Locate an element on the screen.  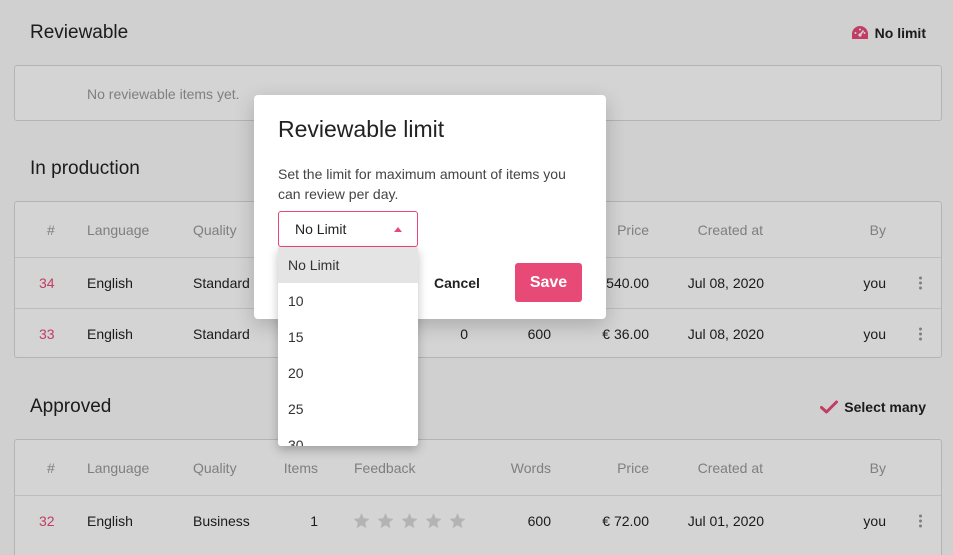
dropdown-option: 10 is located at coordinates (348, 301).